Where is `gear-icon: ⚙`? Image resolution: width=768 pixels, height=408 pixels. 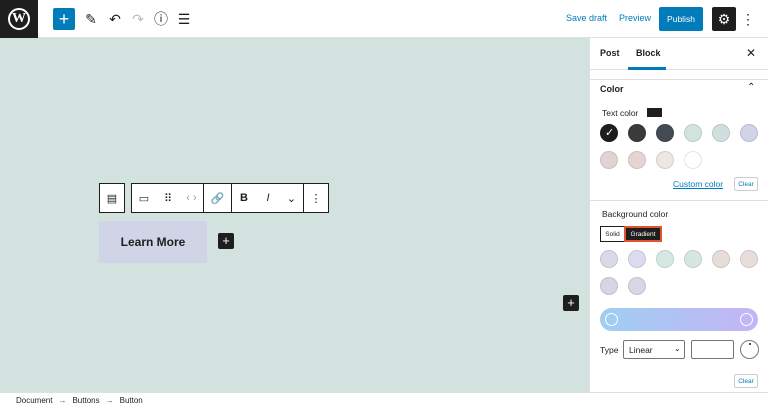
gear-icon: ⚙ is located at coordinates (724, 18).